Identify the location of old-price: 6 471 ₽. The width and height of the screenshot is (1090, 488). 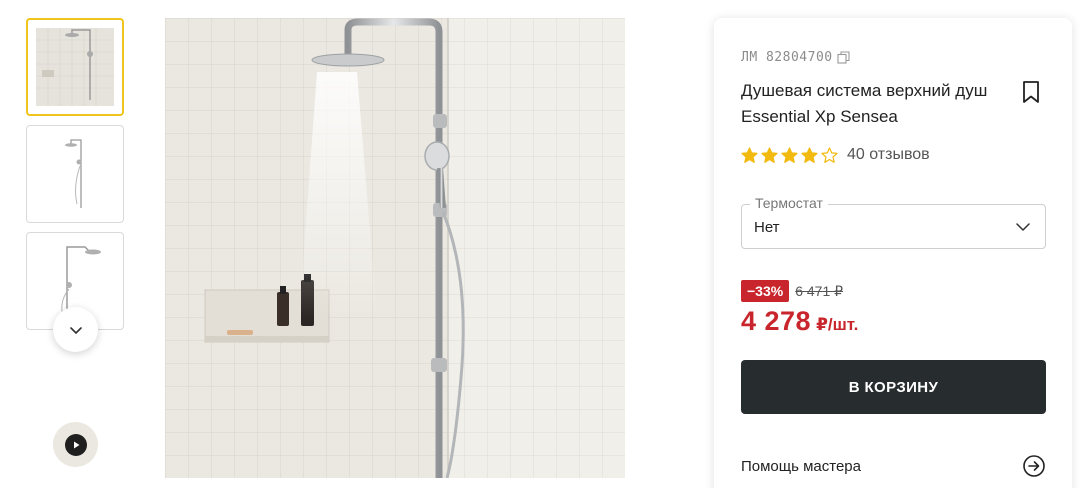
(819, 290).